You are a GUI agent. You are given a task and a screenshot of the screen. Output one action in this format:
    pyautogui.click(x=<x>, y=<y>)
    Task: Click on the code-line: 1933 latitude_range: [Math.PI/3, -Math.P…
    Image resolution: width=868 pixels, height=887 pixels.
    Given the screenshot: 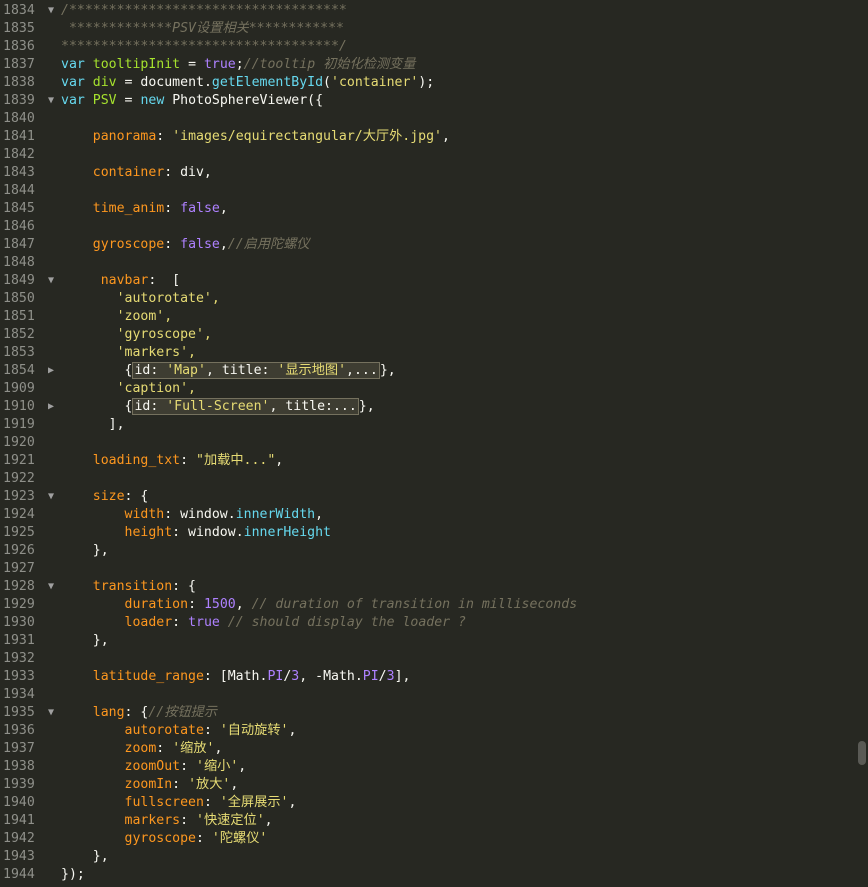 What is the action you would take?
    pyautogui.click(x=428, y=677)
    